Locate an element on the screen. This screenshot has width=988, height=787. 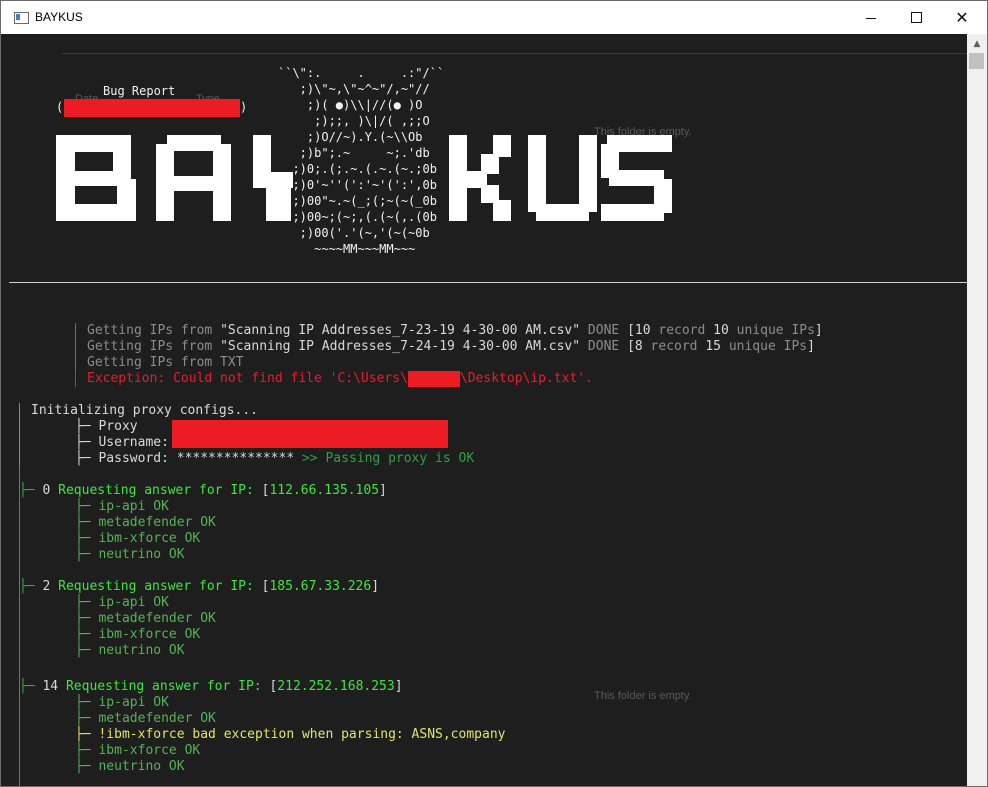
log-gutter-bar is located at coordinates (75, 347).